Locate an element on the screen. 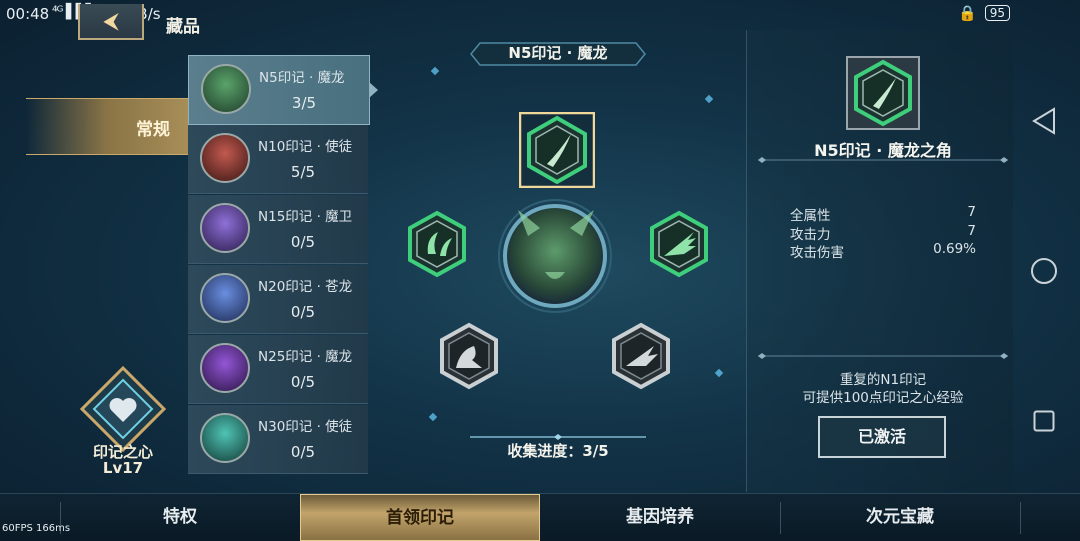 This screenshot has width=1080, height=541. description-line: 可提供100点印记之心经验 is located at coordinates (883, 398).